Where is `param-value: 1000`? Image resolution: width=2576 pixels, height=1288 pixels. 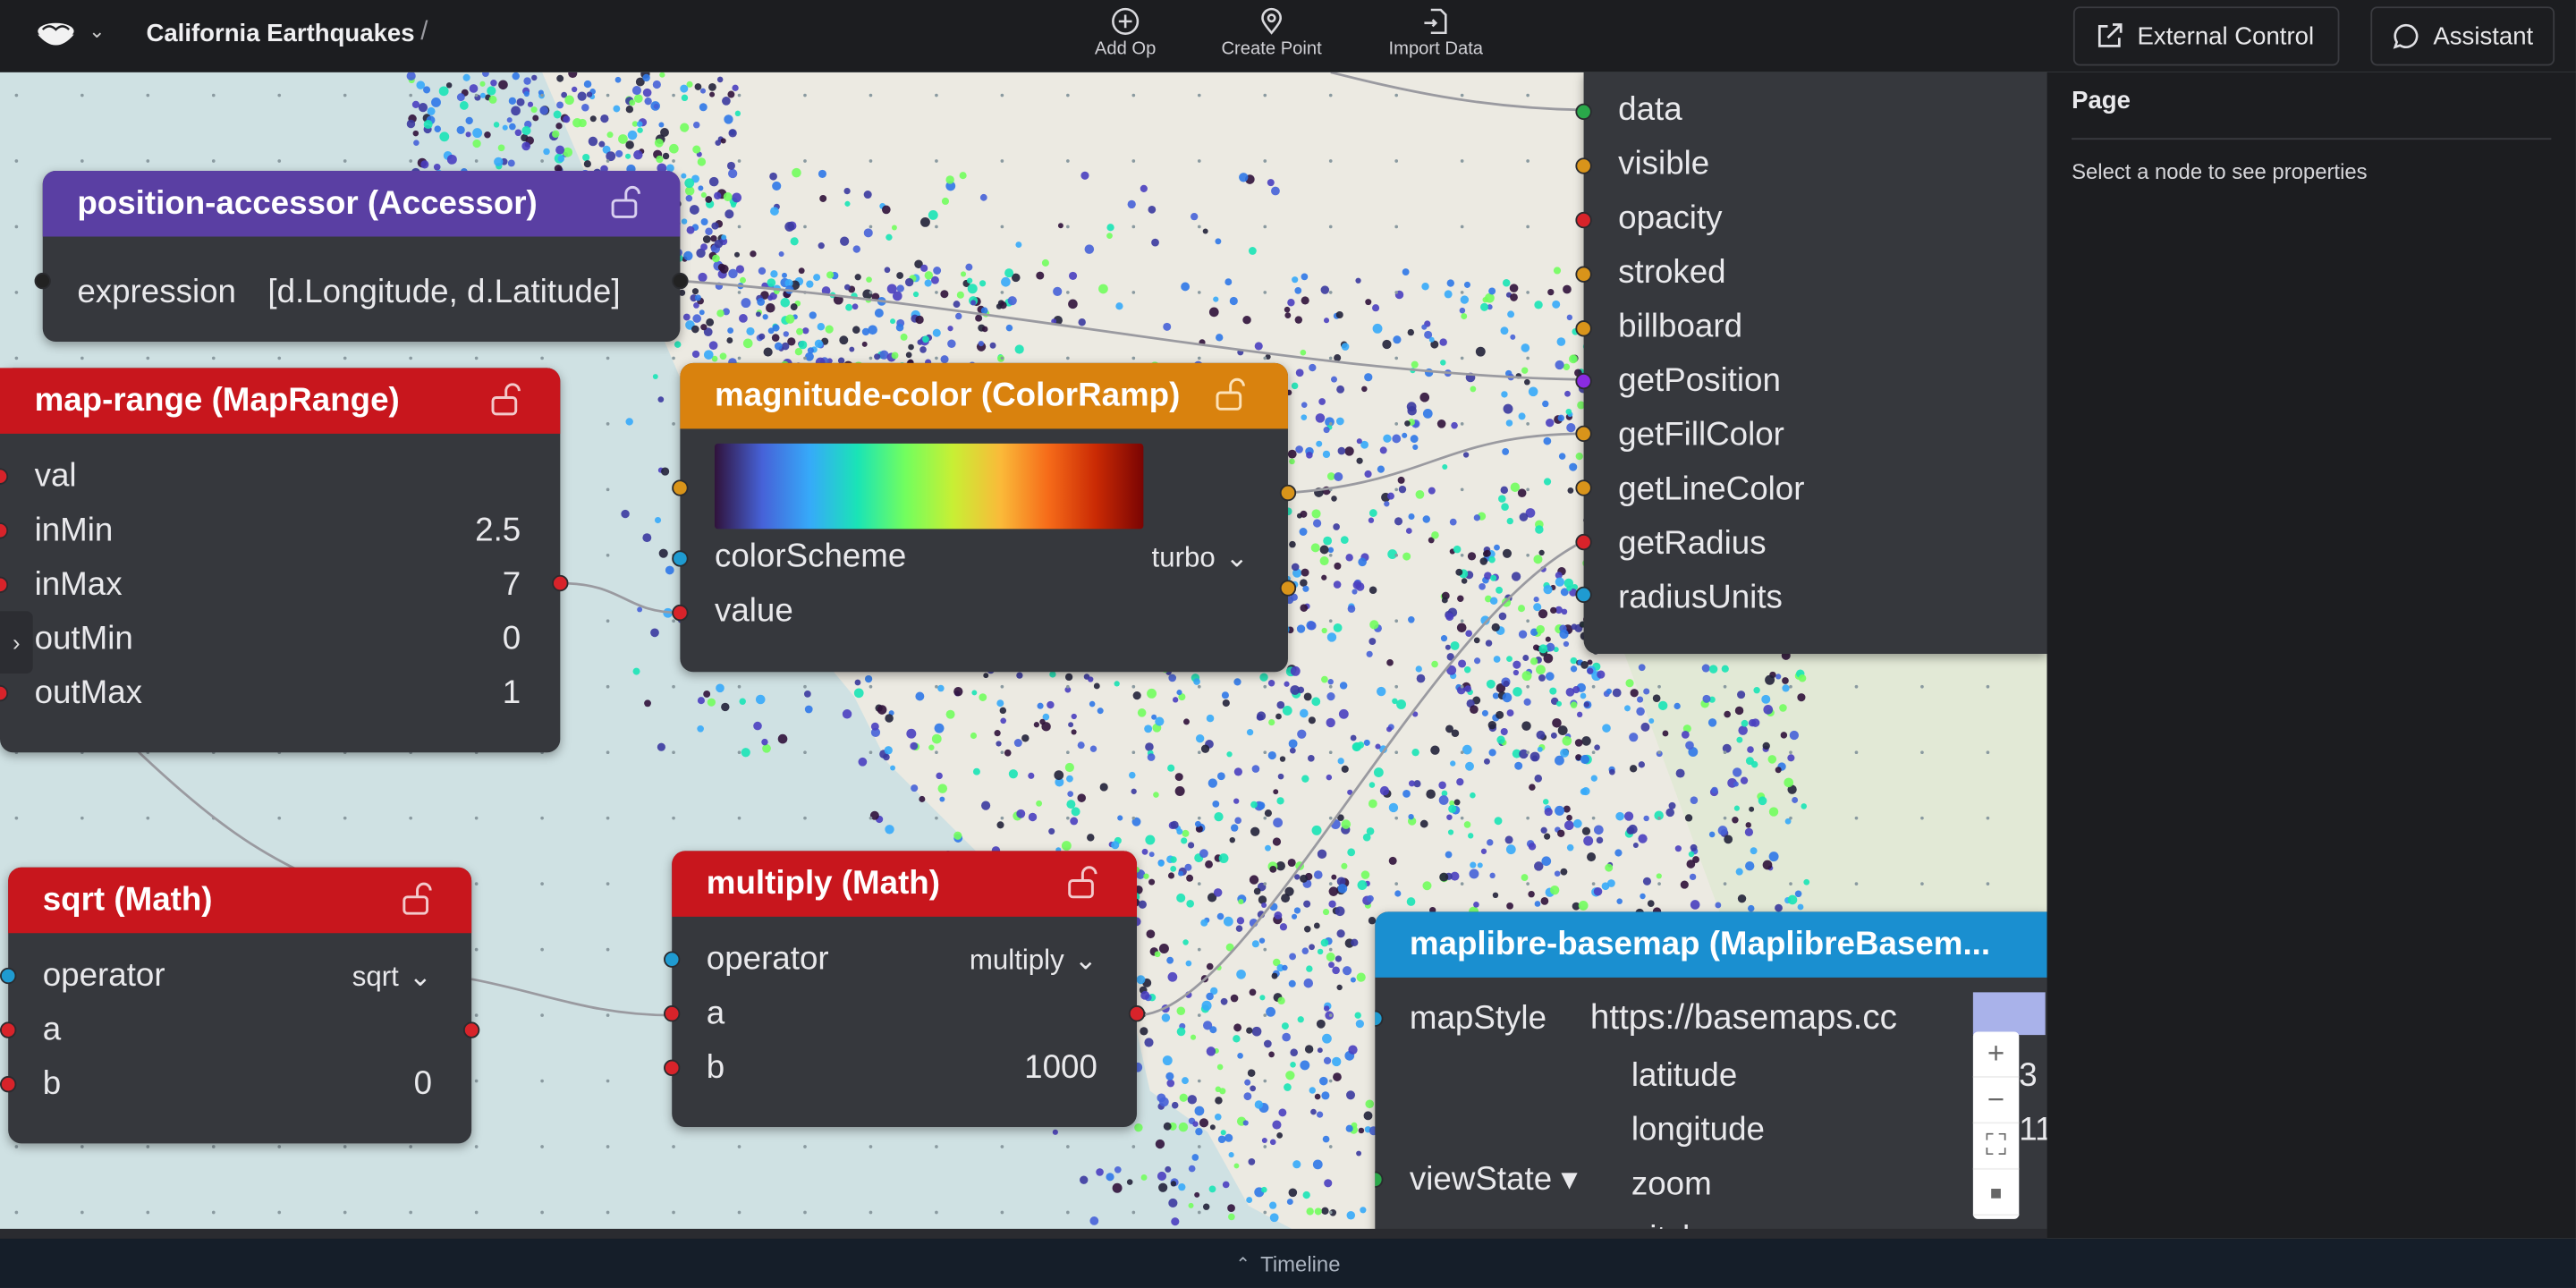
param-value: 1000 is located at coordinates (1060, 1069).